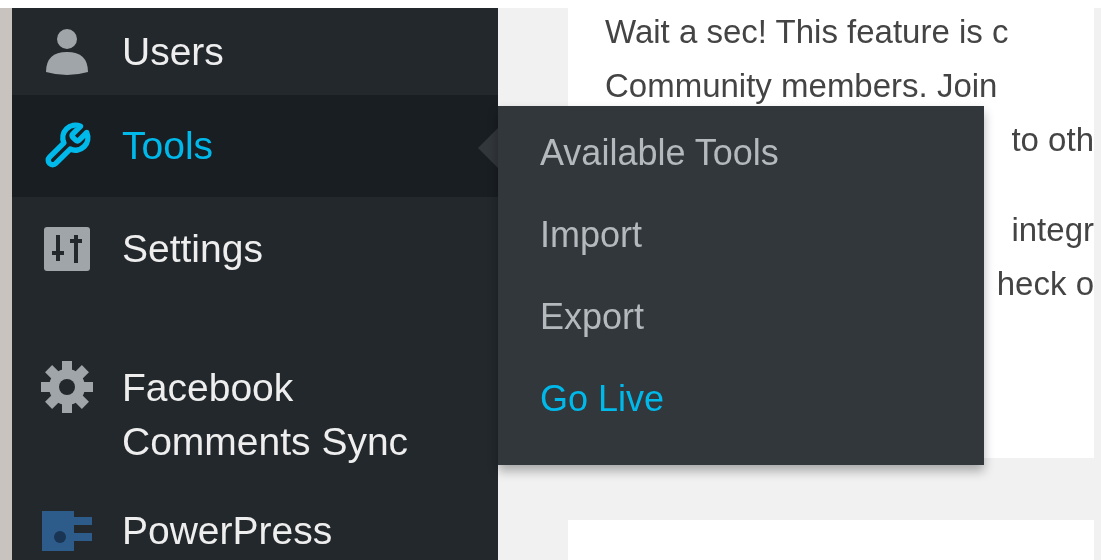  I want to click on notice-text: integr, so click(1052, 230).